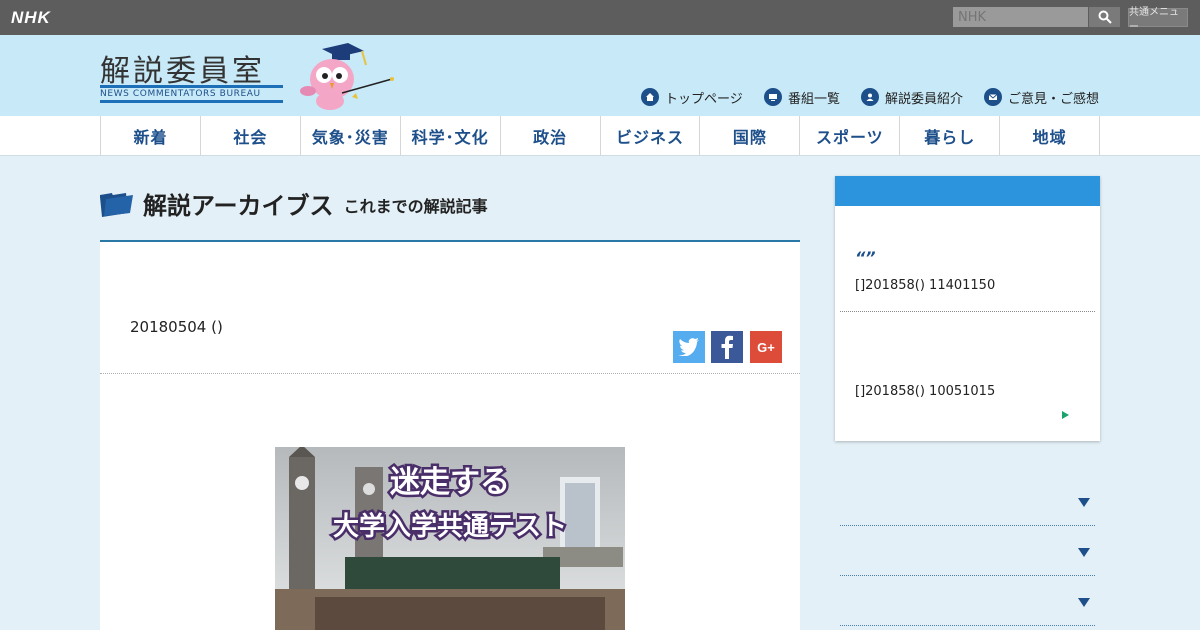 This screenshot has width=1200, height=630. Describe the element at coordinates (967, 311) in the screenshot. I see `sidebar-divider` at that location.